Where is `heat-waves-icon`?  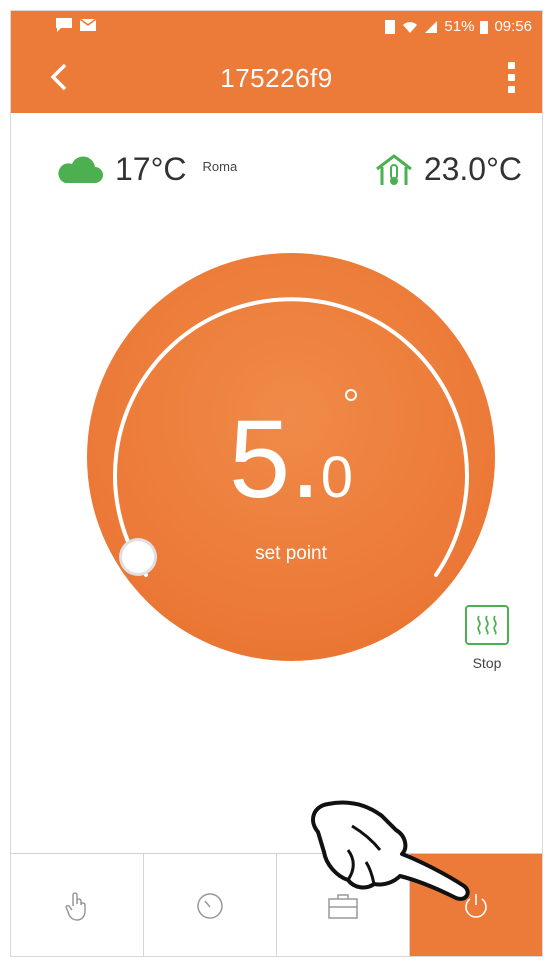
heat-waves-icon is located at coordinates (487, 625).